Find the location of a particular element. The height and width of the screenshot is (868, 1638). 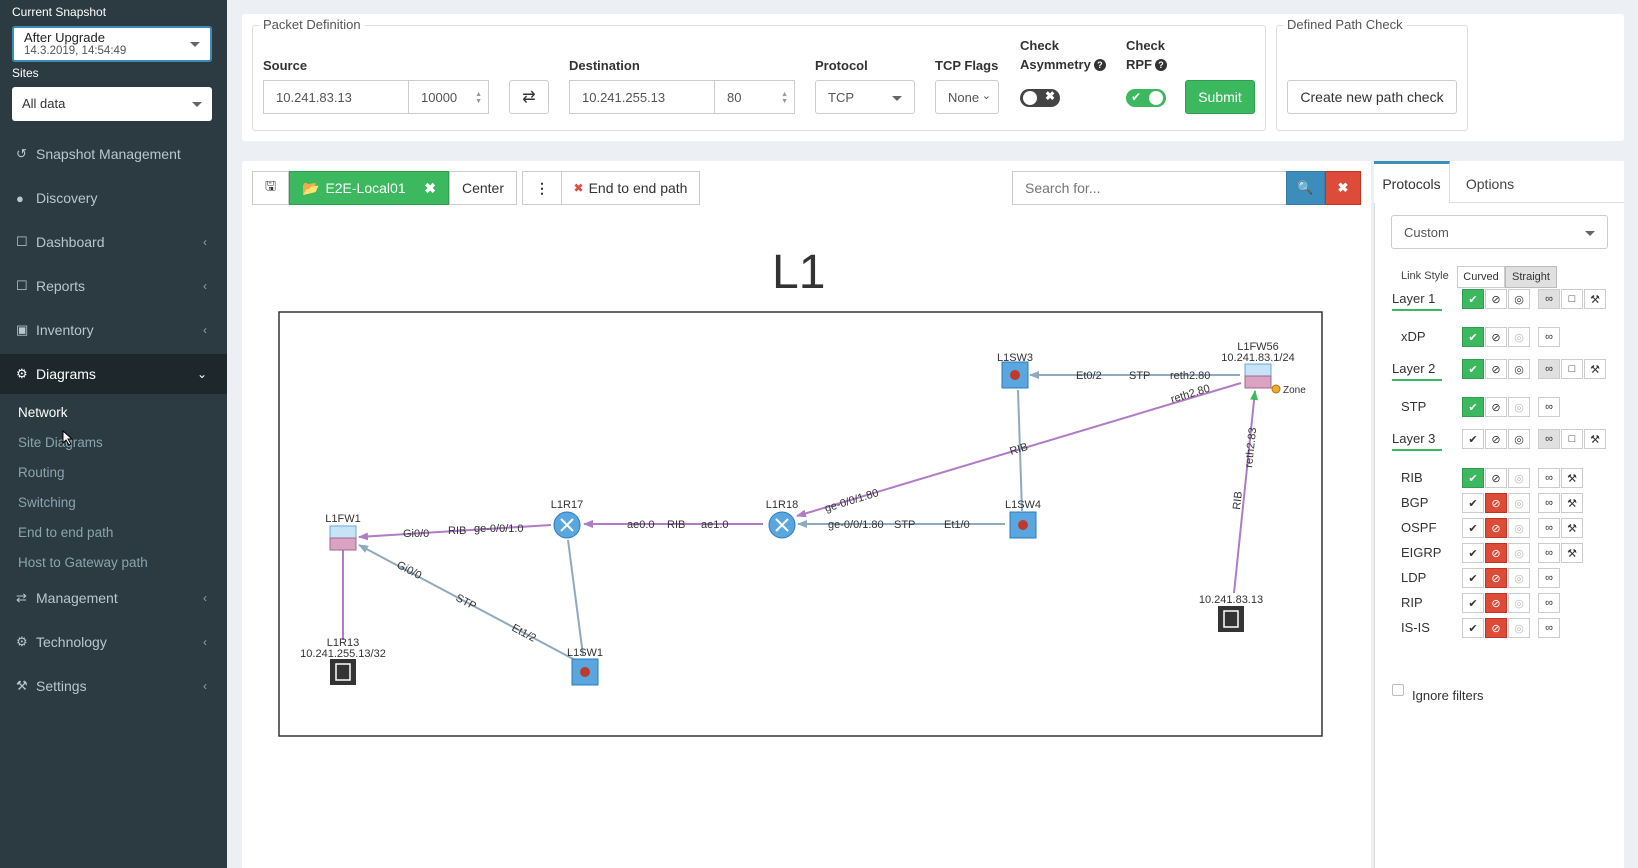

node-label: 10.241.83.13 is located at coordinates (1231, 600).